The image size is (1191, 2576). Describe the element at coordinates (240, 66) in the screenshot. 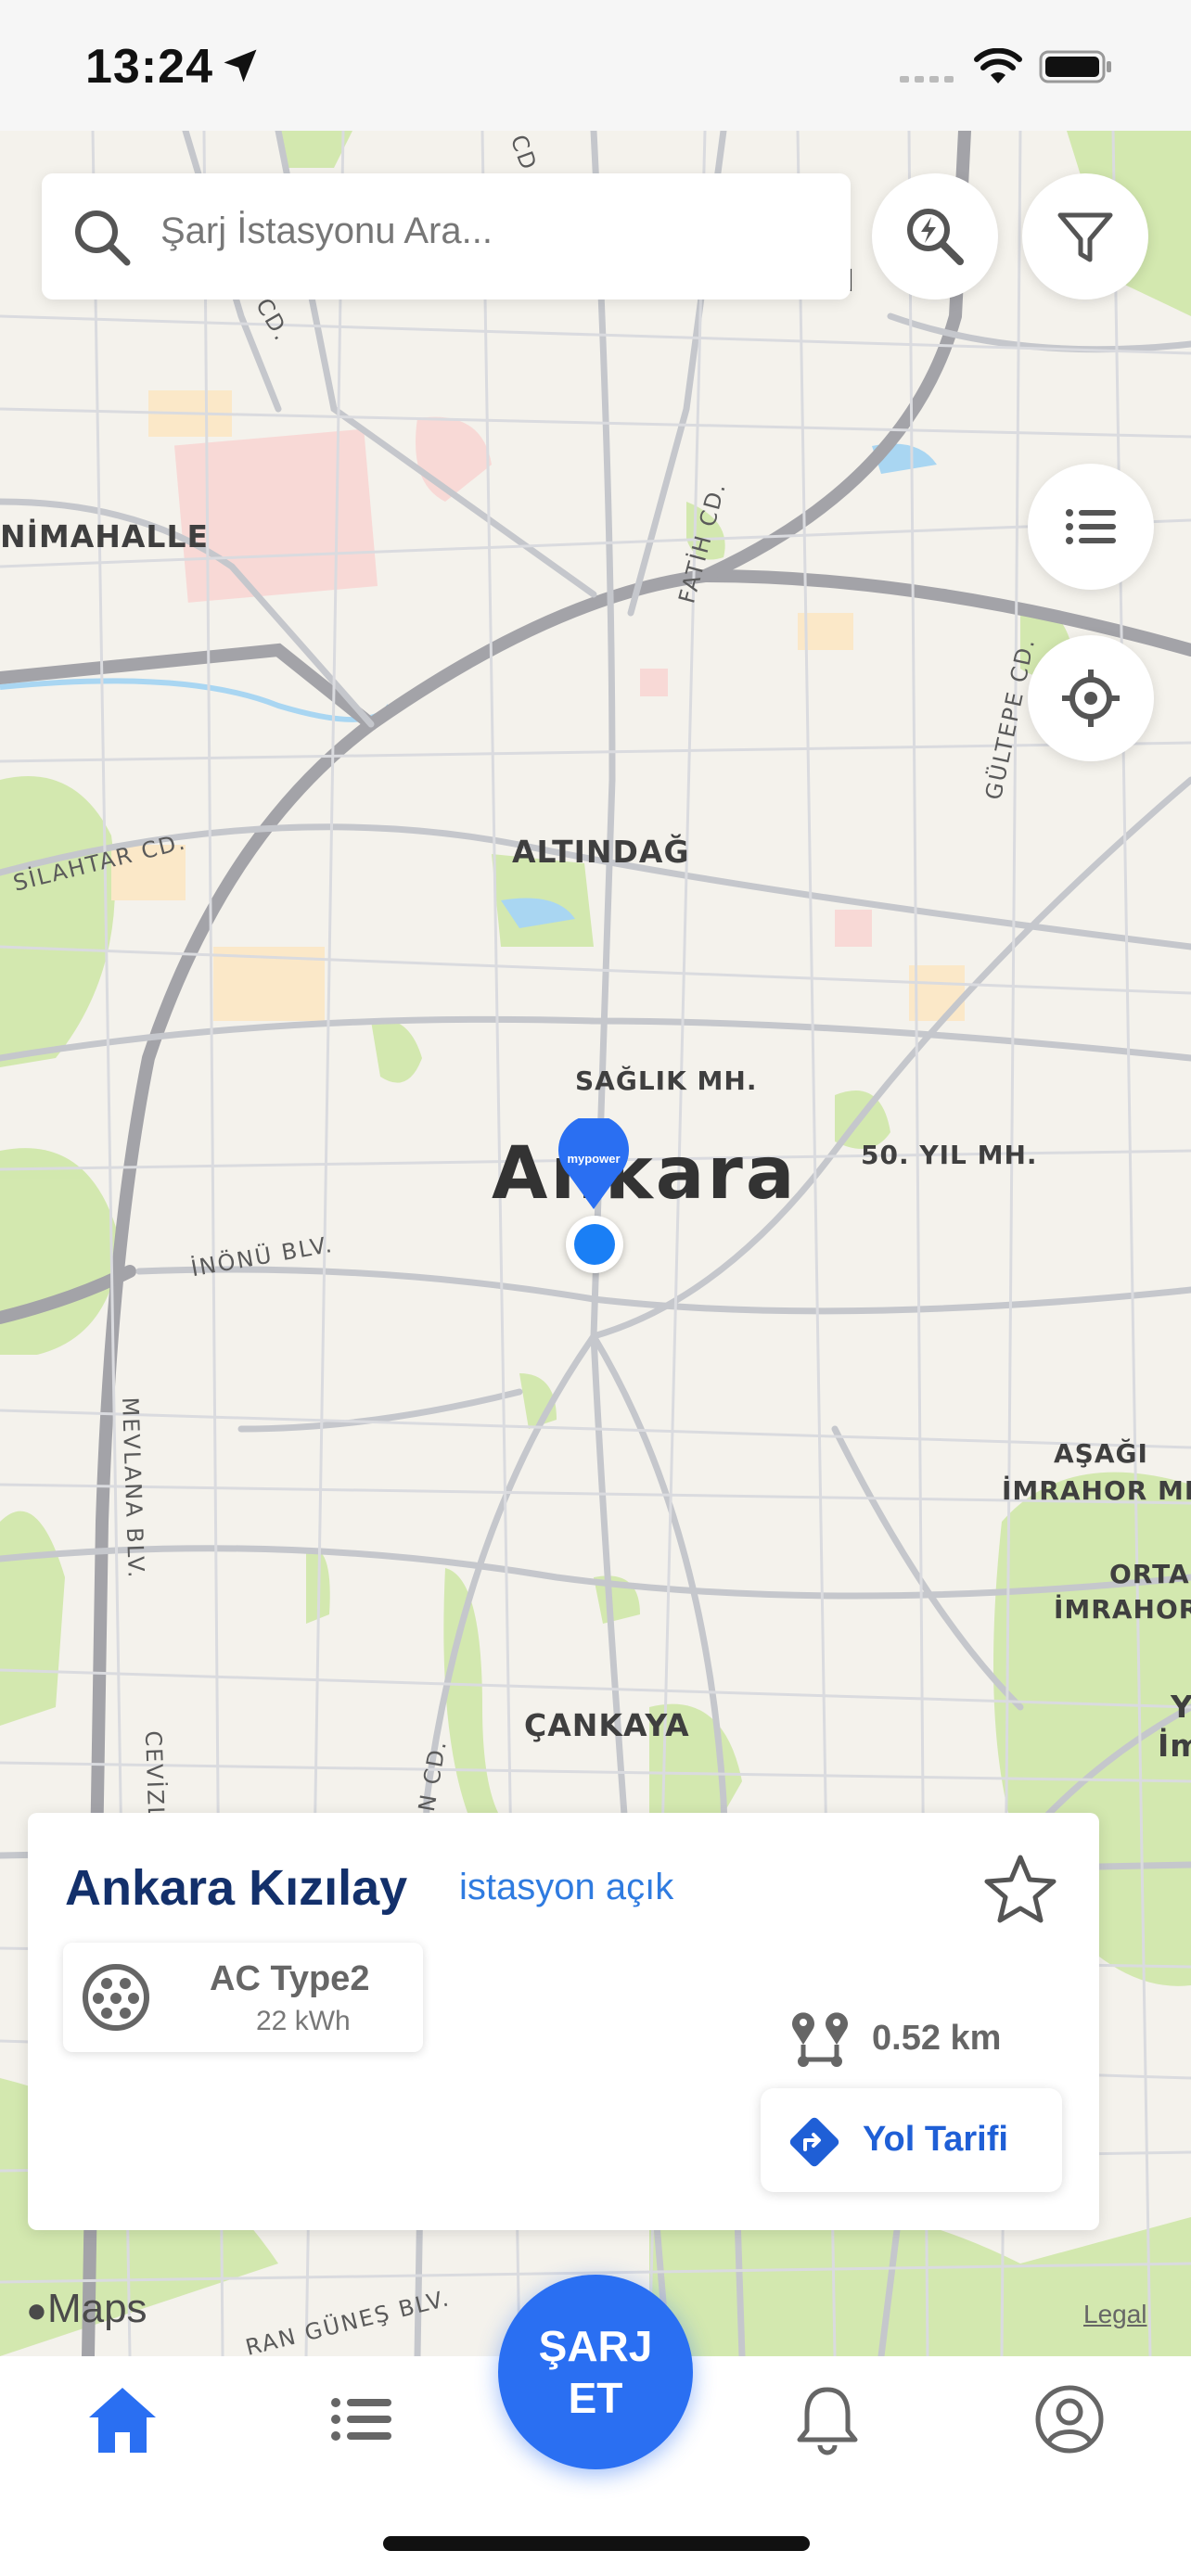

I see `location-arrow-icon` at that location.